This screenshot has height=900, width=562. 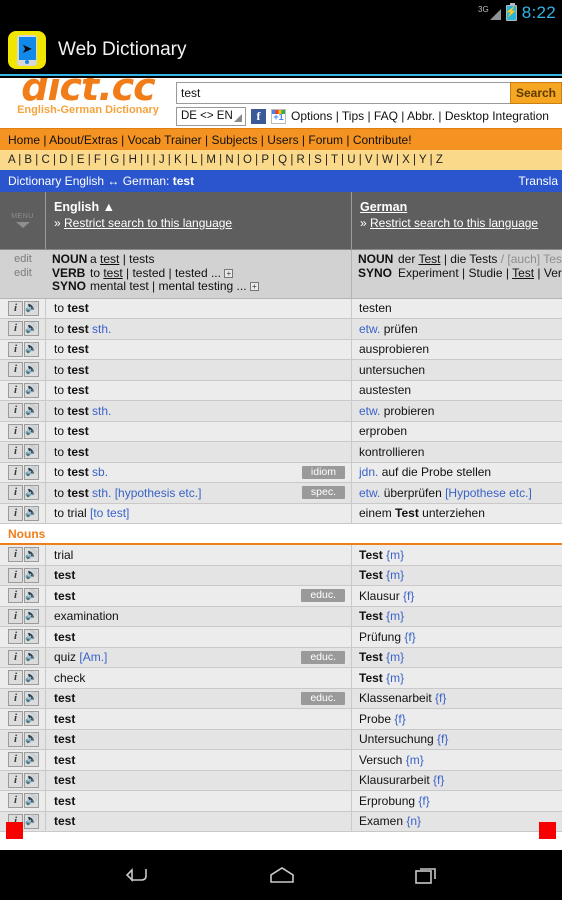 I want to click on edit-link-noun: edit, so click(x=23, y=260).